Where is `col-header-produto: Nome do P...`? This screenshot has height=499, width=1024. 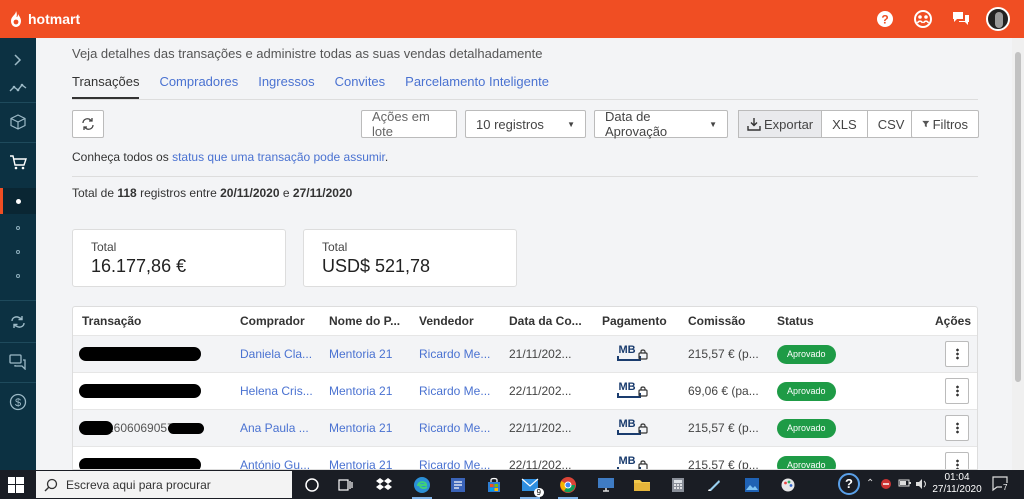
col-header-produto: Nome do P... is located at coordinates (364, 321).